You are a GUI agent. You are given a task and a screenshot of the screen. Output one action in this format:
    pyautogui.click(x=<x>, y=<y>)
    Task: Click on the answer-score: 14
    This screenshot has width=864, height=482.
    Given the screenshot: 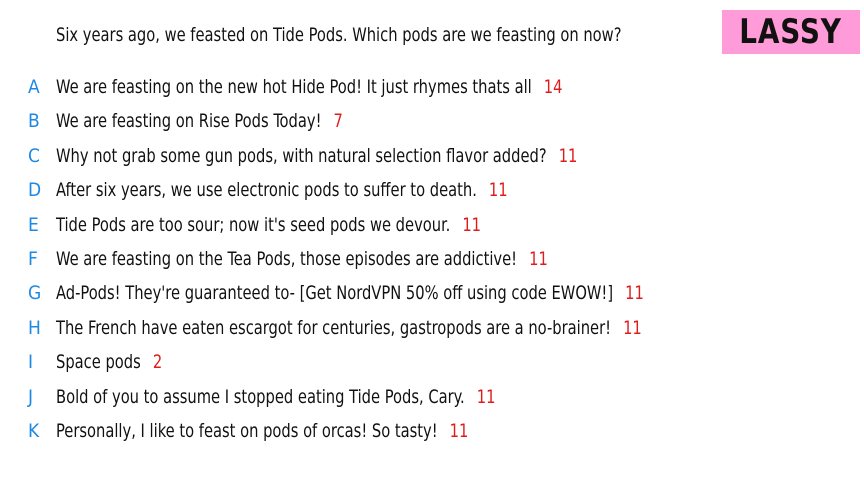 What is the action you would take?
    pyautogui.click(x=553, y=87)
    